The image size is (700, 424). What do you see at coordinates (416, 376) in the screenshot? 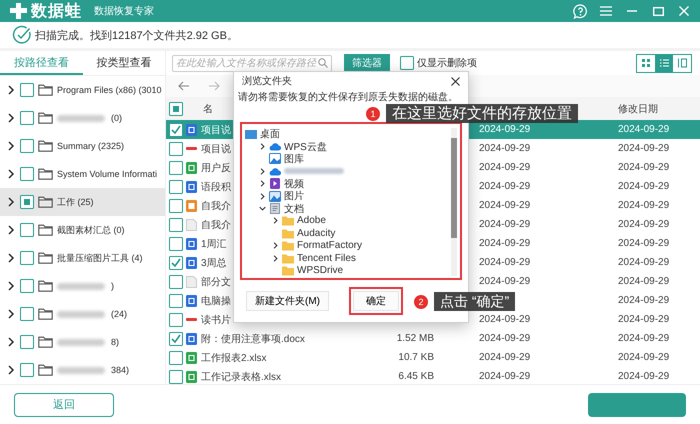
I see `file-size: 6.45 KB` at bounding box center [416, 376].